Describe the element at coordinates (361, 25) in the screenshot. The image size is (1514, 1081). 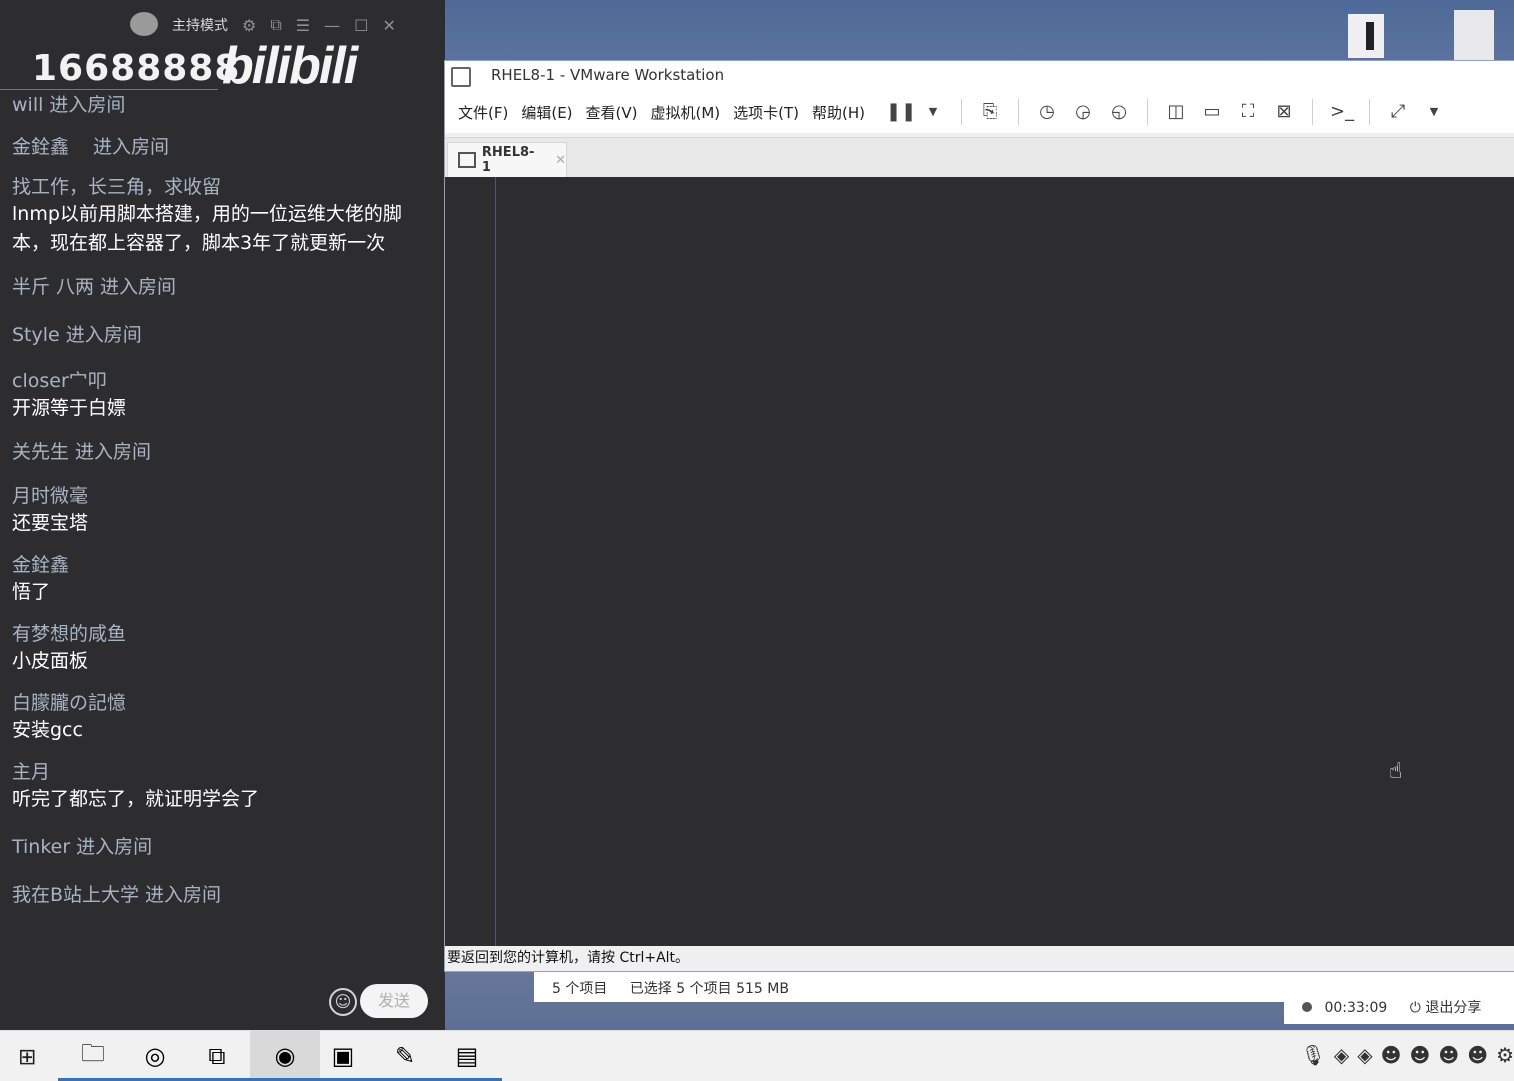
I see `maximize-icon: ☐` at that location.